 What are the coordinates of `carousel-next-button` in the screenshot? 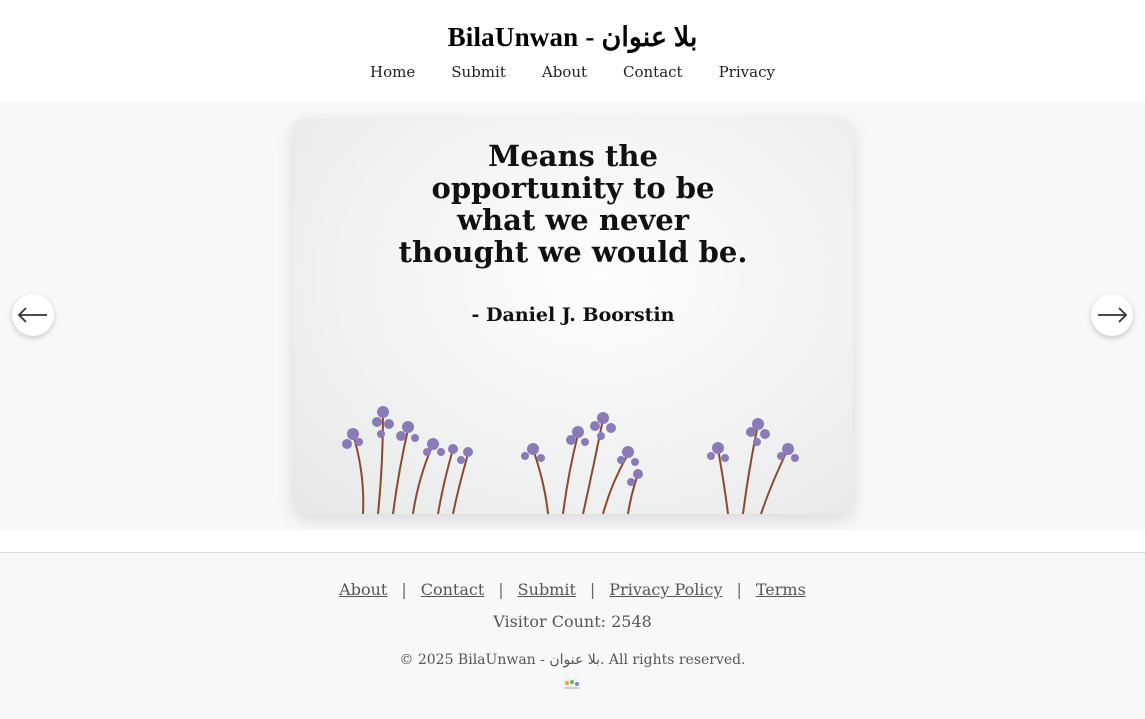 It's located at (1112, 315).